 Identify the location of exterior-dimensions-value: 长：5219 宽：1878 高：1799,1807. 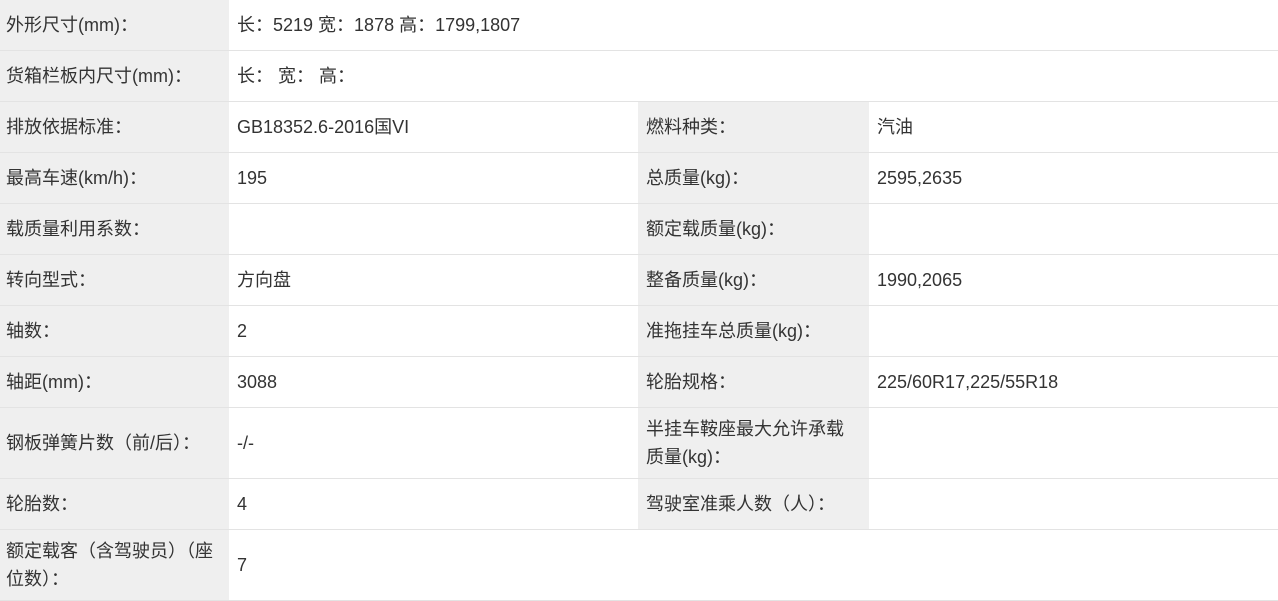
(753, 25).